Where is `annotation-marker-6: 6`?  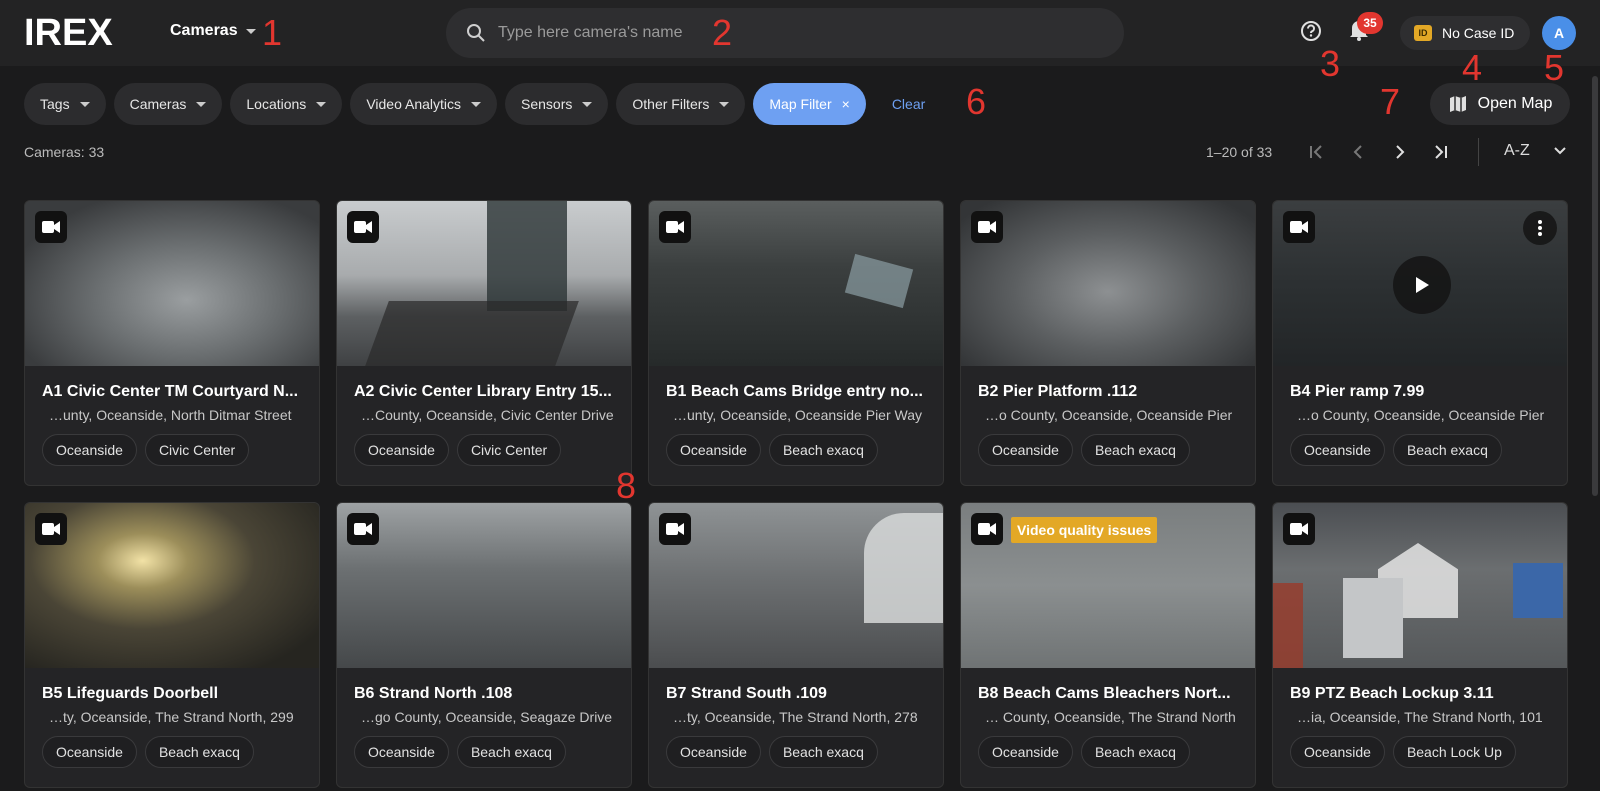 annotation-marker-6: 6 is located at coordinates (976, 101).